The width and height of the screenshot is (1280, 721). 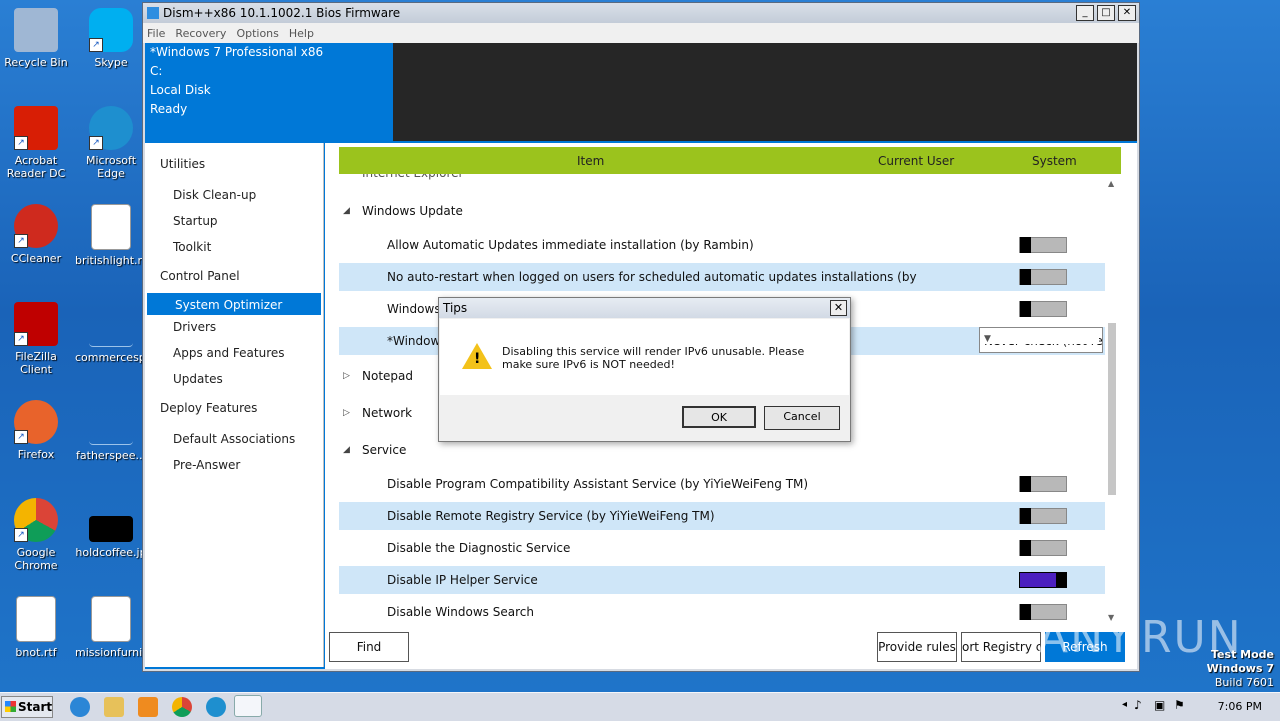 I want to click on action-center-flag-icon: ⚑, so click(x=1179, y=705).